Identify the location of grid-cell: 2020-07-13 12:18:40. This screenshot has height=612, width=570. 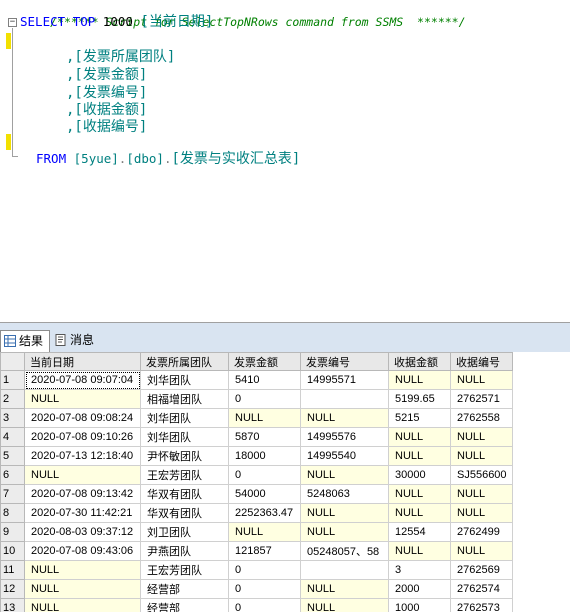
(82, 456).